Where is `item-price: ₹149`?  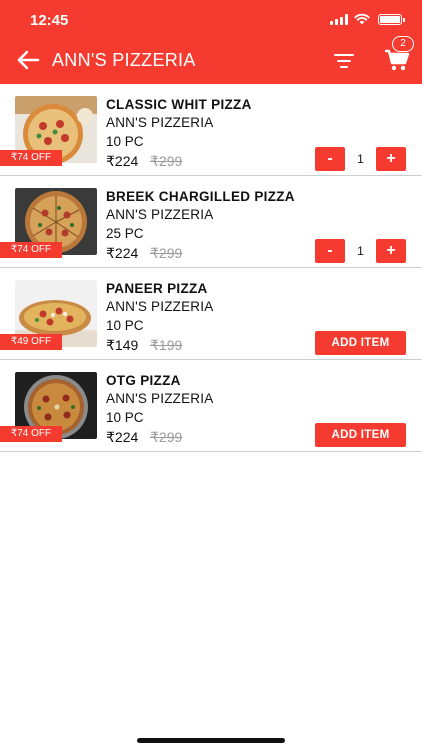
item-price: ₹149 is located at coordinates (122, 345).